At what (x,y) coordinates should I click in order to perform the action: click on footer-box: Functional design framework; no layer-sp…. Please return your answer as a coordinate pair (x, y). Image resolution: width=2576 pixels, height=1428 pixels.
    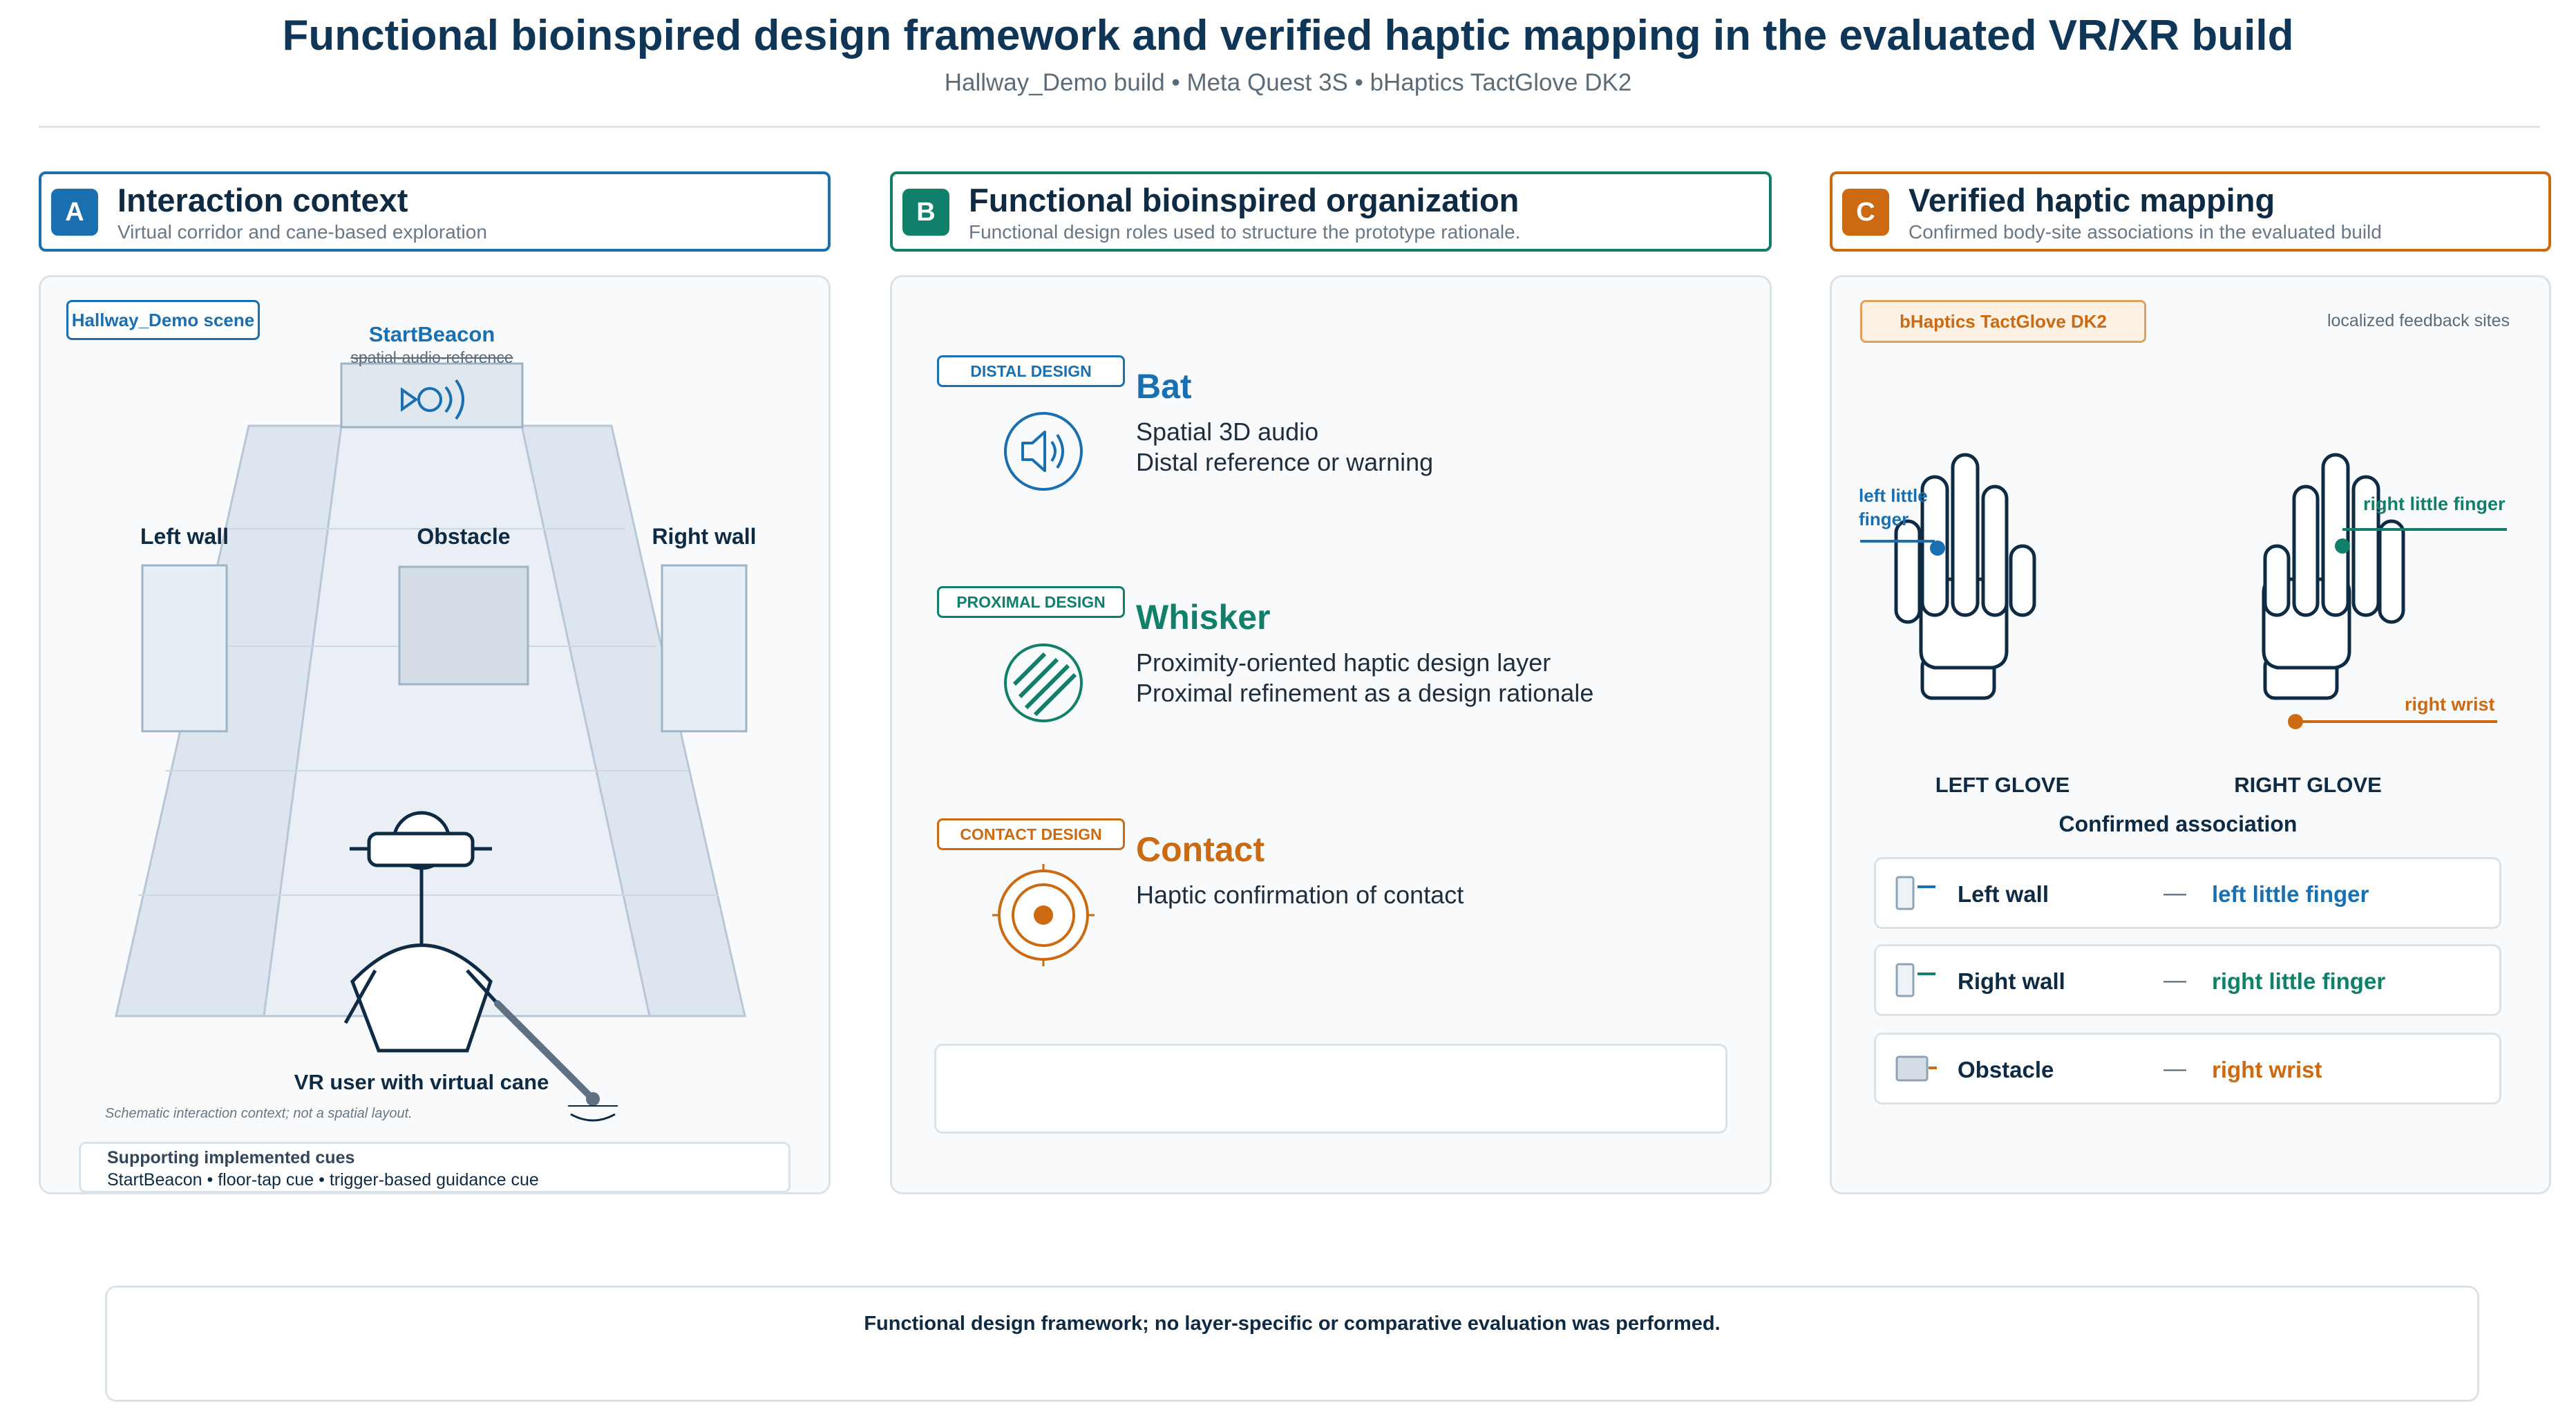
    Looking at the image, I should click on (1292, 1344).